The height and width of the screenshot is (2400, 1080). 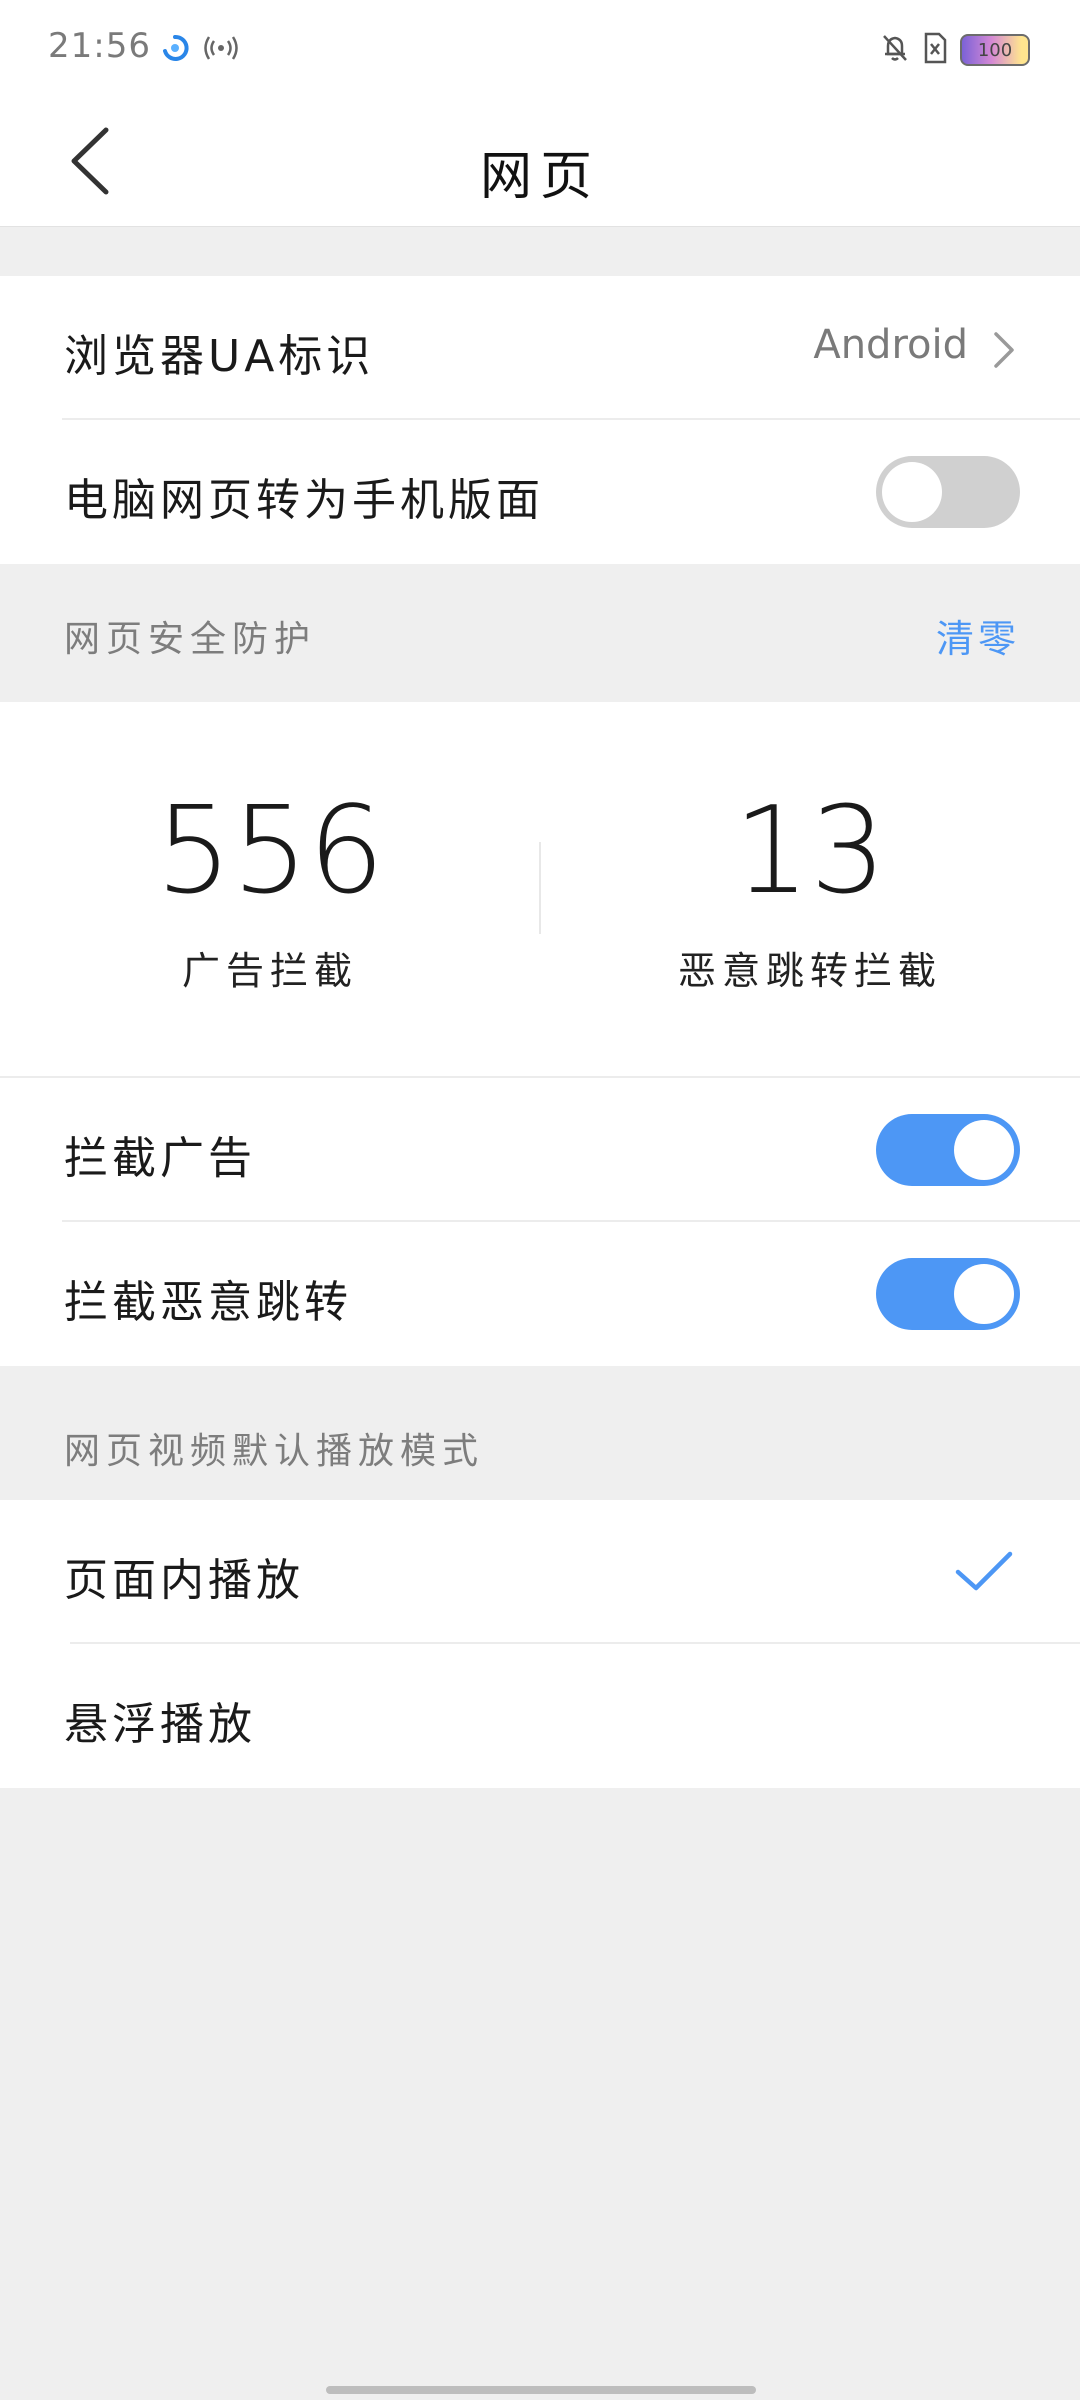 What do you see at coordinates (540, 50) in the screenshot?
I see `status-bar: 21:56 100` at bounding box center [540, 50].